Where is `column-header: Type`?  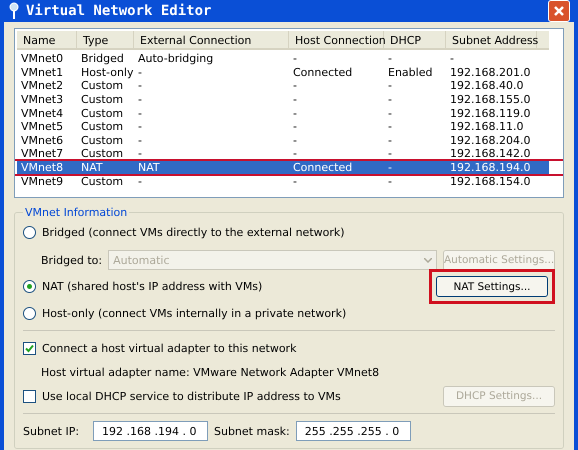 column-header: Type is located at coordinates (105, 40).